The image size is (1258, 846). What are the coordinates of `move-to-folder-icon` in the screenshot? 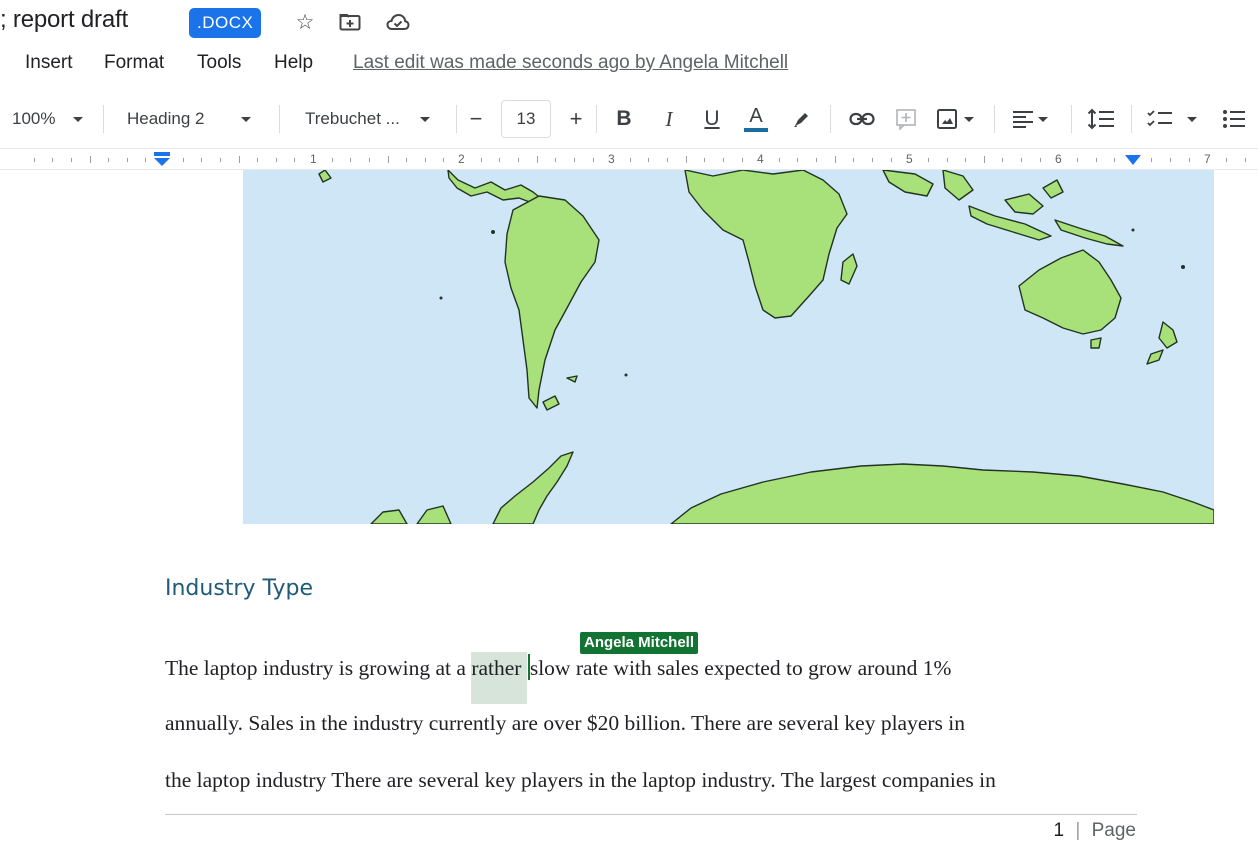 It's located at (350, 22).